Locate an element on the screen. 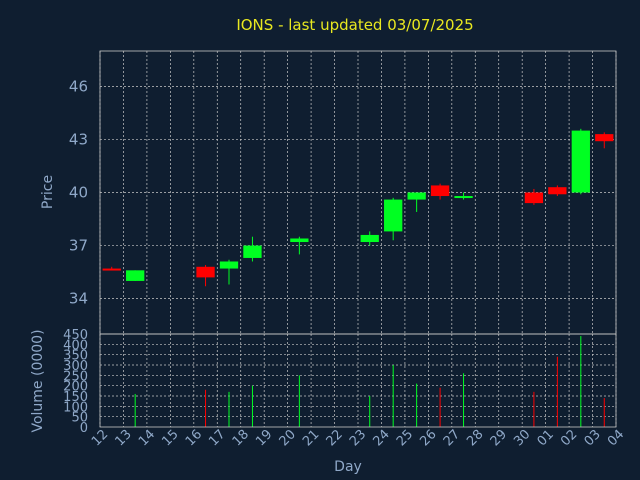 The height and width of the screenshot is (480, 640). price-axis-label: Price is located at coordinates (48, 192).